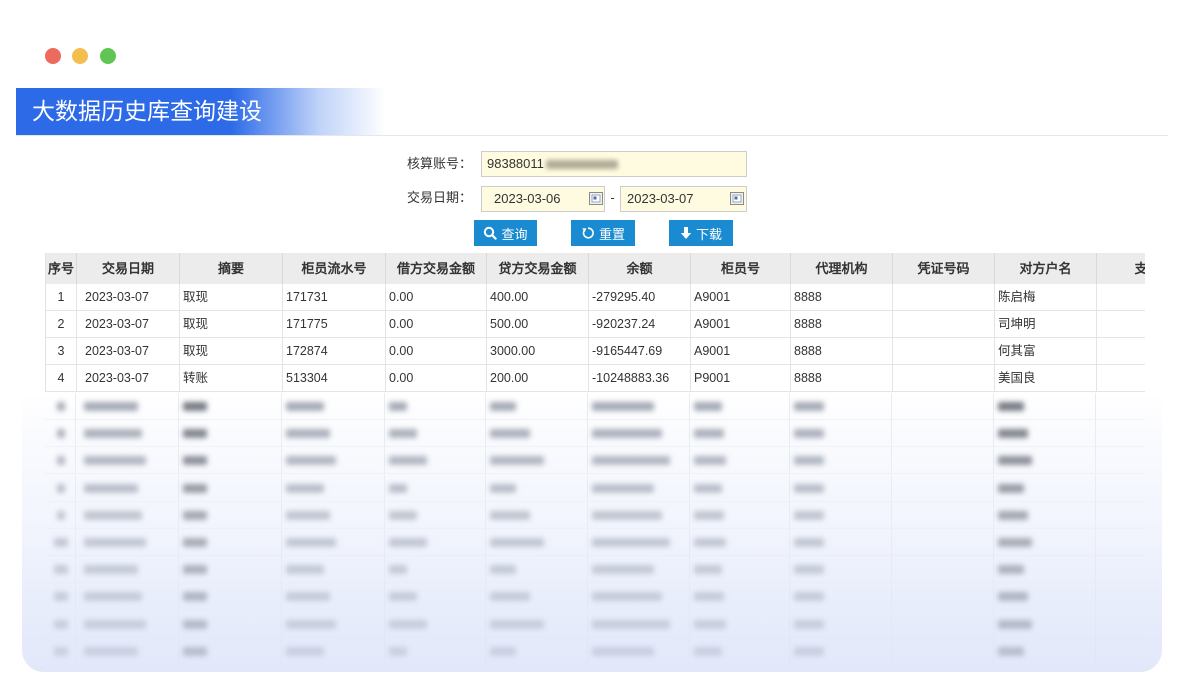  Describe the element at coordinates (231, 378) in the screenshot. I see `cell-summary: 转账` at that location.